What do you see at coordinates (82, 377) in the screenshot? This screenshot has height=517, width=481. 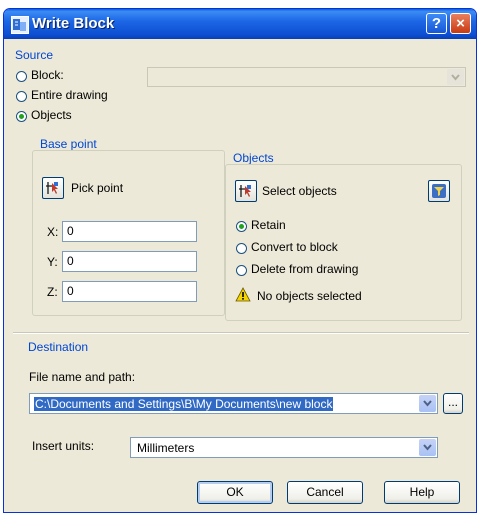 I see `file-name-label: File name and path:` at bounding box center [82, 377].